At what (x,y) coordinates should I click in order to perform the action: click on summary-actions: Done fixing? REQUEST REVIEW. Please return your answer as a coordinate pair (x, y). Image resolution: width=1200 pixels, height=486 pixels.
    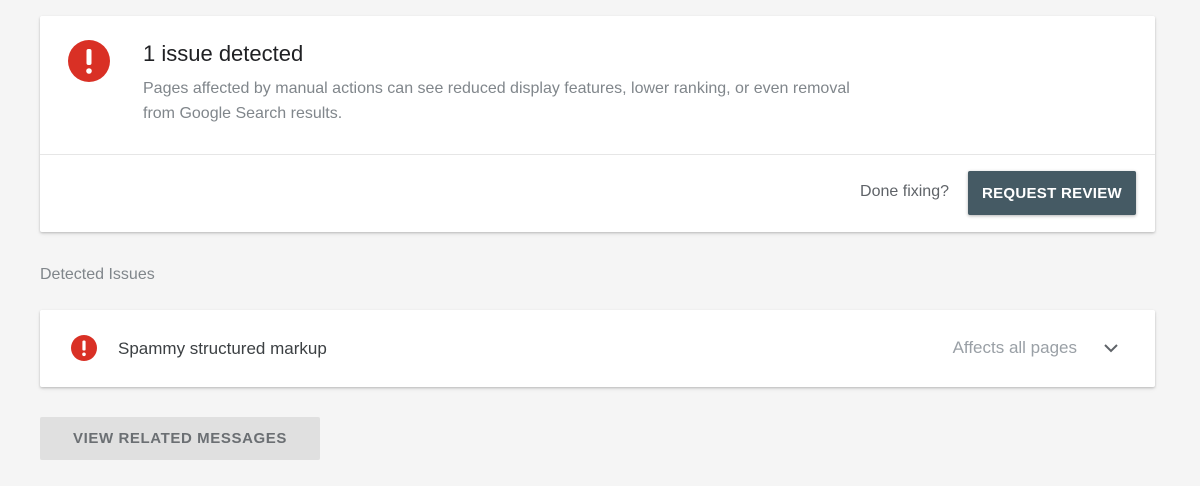
    Looking at the image, I should click on (597, 193).